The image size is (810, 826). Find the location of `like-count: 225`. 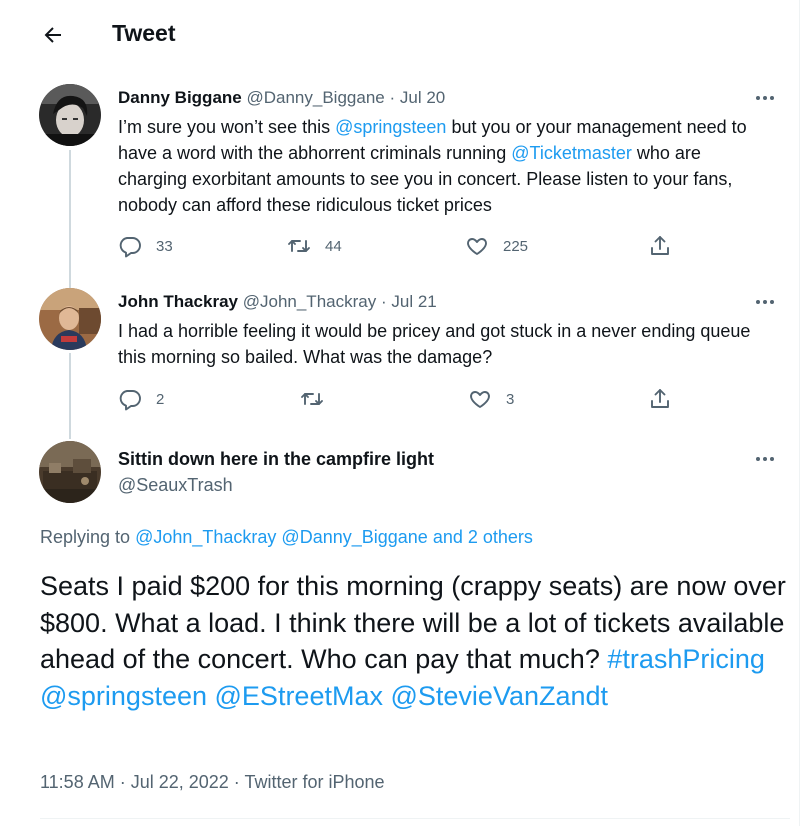

like-count: 225 is located at coordinates (516, 246).